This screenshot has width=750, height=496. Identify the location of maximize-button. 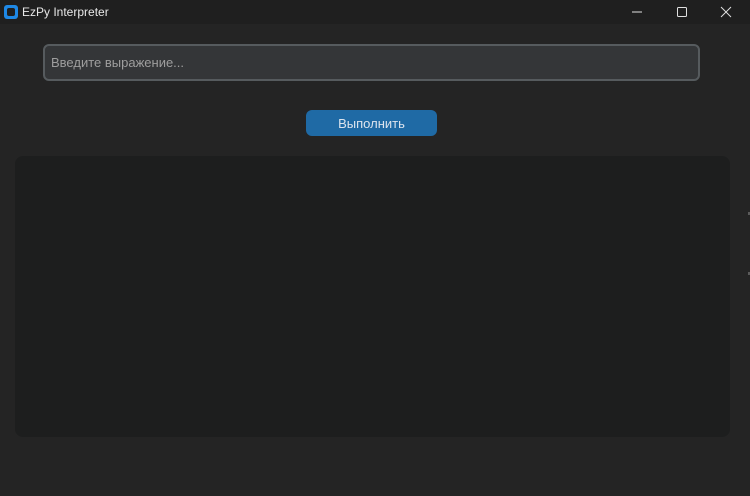
(682, 12).